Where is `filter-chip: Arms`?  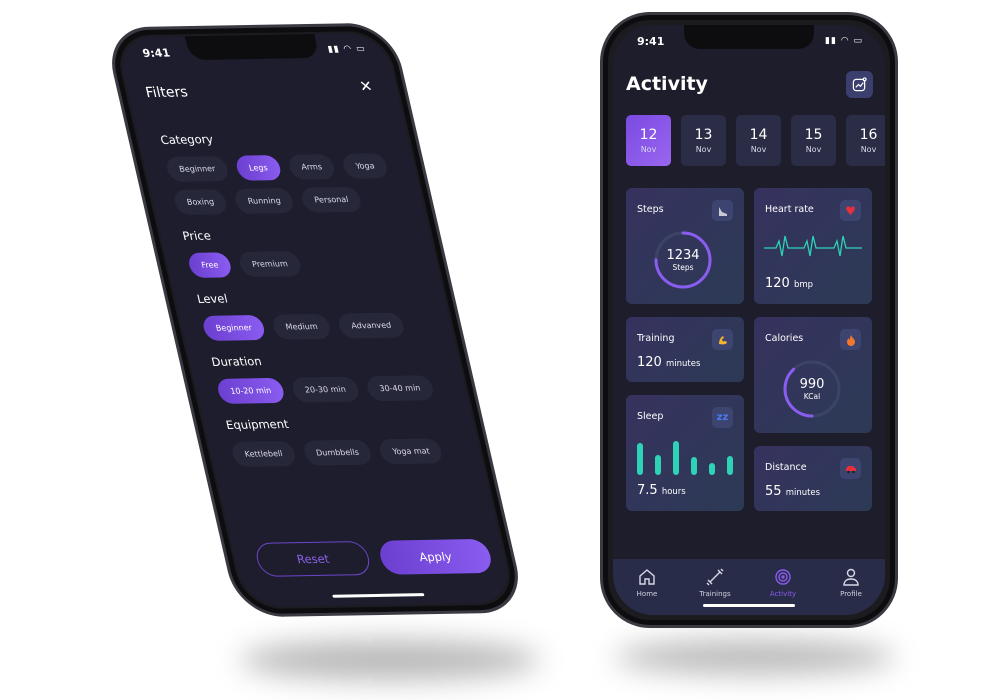
filter-chip: Arms is located at coordinates (311, 167).